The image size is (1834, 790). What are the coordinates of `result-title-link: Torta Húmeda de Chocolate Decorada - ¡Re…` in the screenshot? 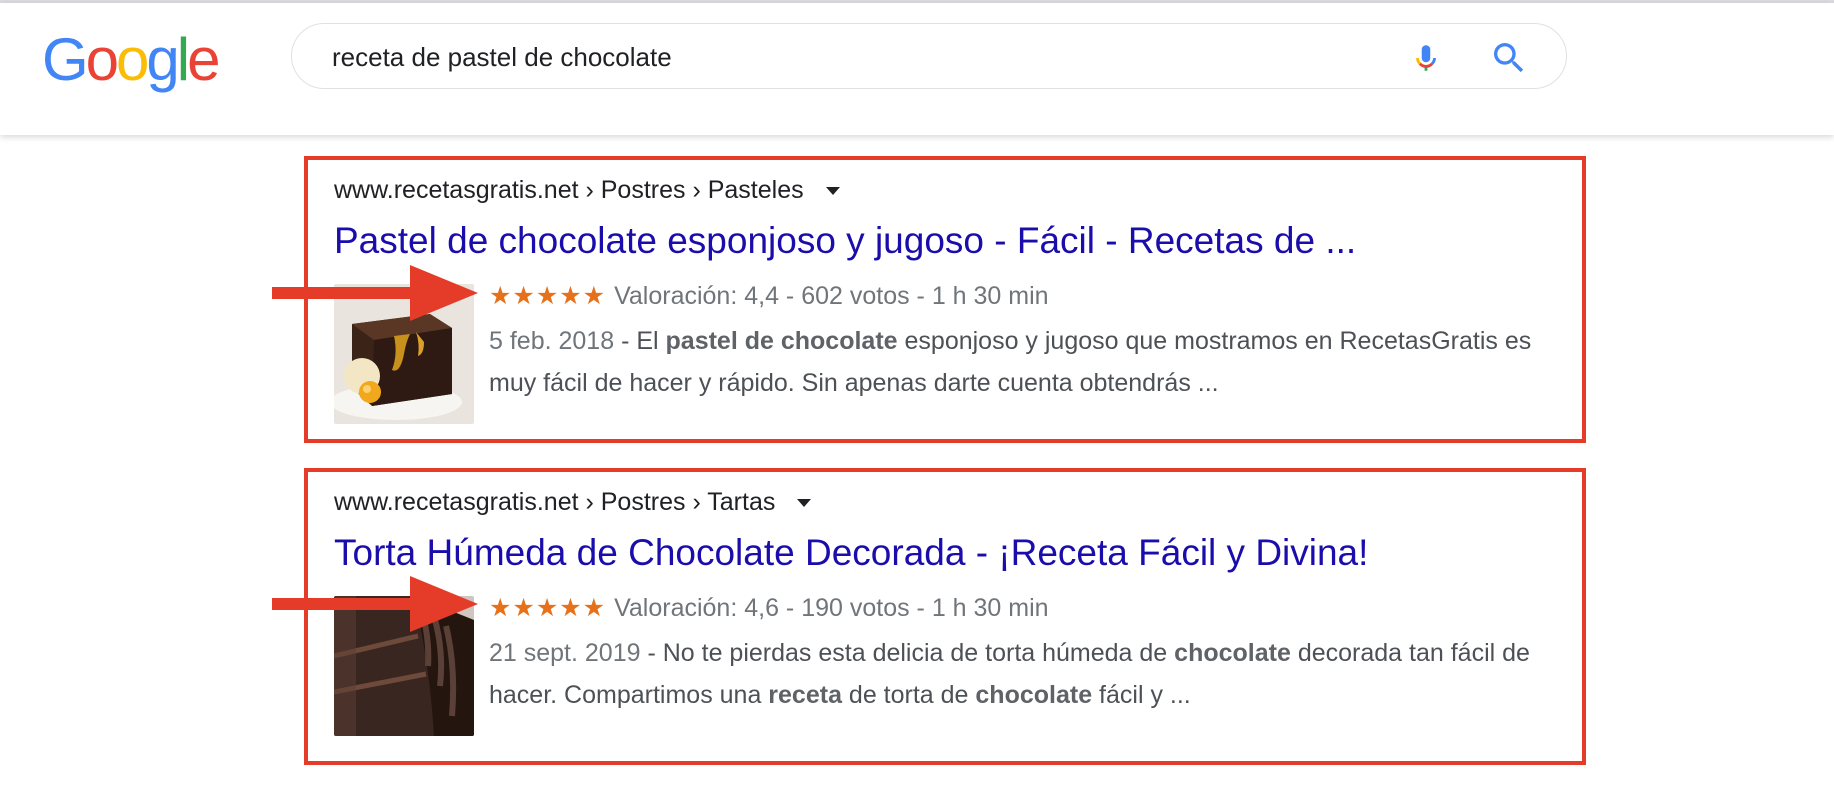 It's located at (851, 553).